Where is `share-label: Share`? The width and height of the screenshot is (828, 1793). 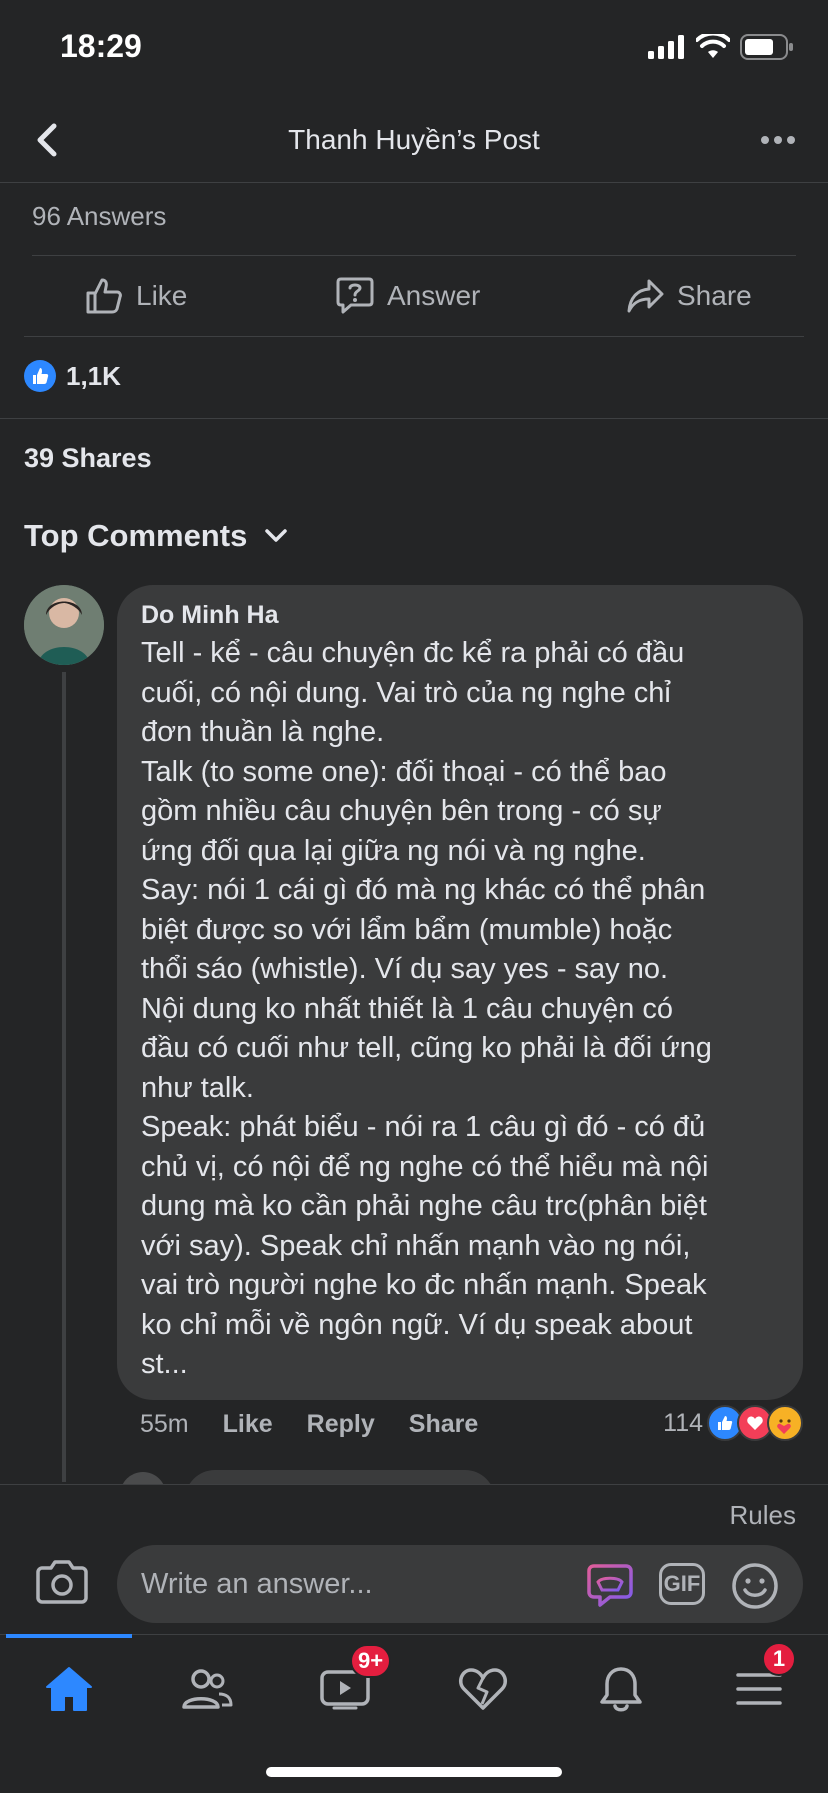
share-label: Share is located at coordinates (714, 295).